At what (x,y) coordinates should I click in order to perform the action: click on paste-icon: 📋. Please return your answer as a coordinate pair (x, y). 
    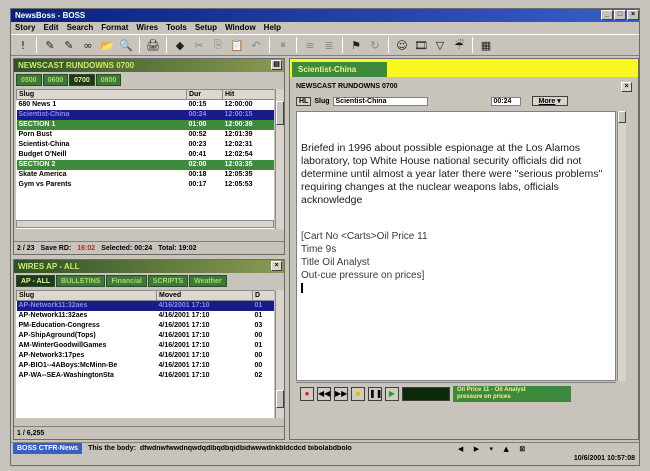
    Looking at the image, I should click on (237, 45).